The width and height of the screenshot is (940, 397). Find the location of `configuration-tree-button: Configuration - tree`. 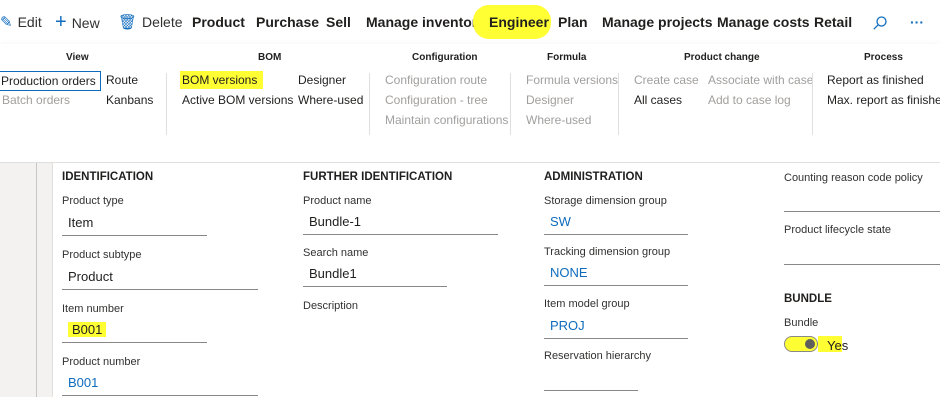

configuration-tree-button: Configuration - tree is located at coordinates (436, 100).